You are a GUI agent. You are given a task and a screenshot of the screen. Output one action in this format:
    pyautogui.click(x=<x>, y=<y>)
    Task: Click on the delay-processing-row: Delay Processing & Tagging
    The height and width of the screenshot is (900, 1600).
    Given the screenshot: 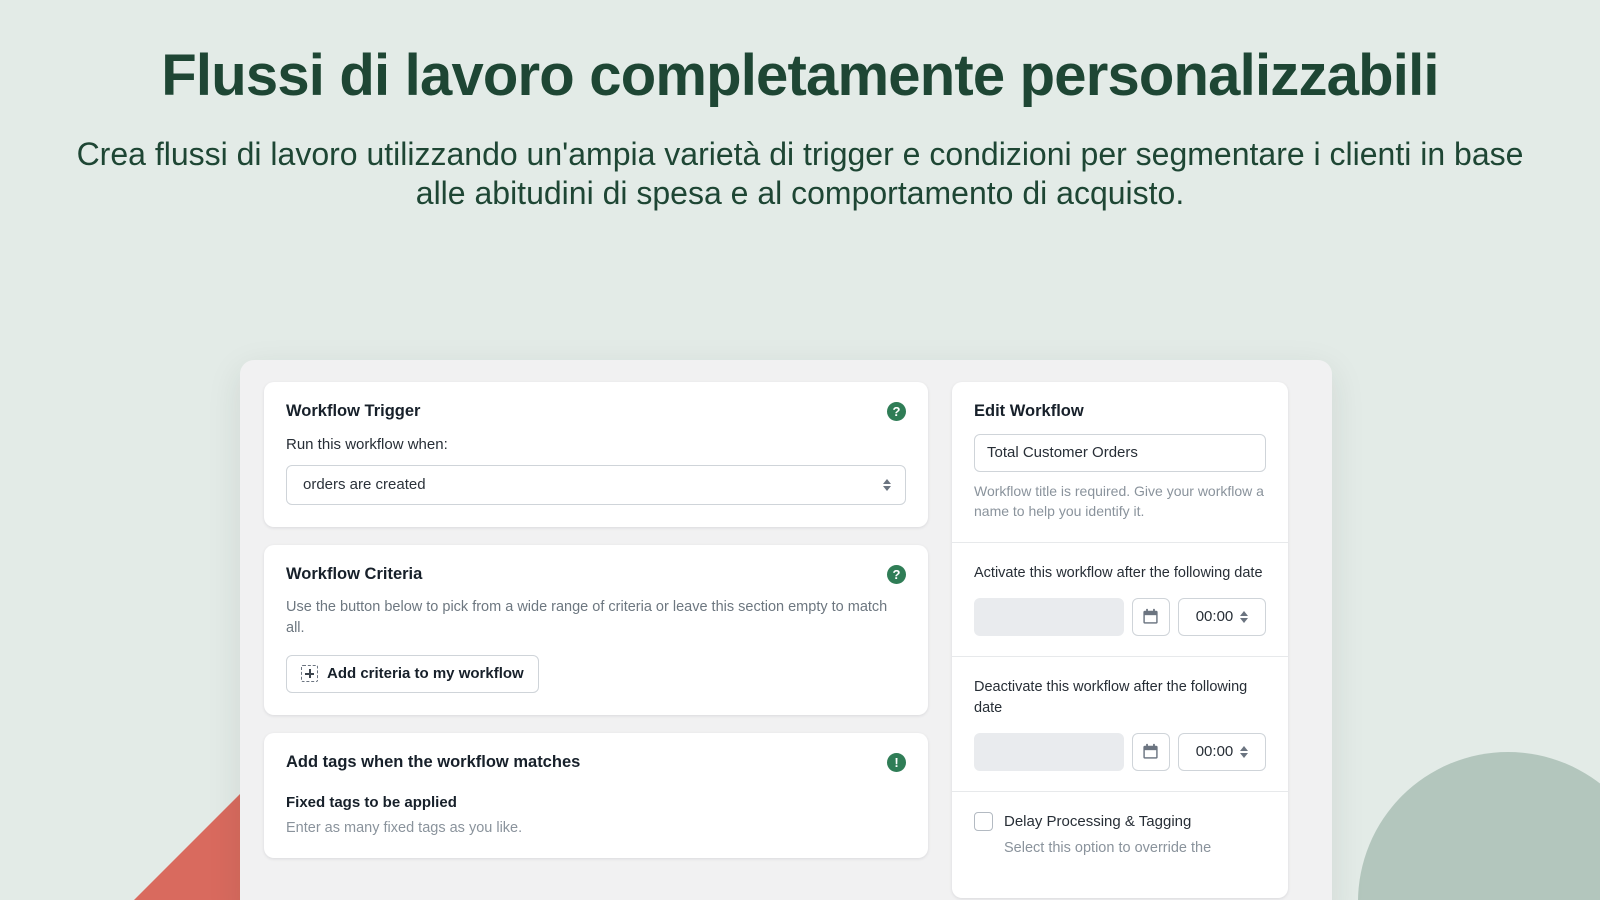 What is the action you would take?
    pyautogui.click(x=1120, y=821)
    